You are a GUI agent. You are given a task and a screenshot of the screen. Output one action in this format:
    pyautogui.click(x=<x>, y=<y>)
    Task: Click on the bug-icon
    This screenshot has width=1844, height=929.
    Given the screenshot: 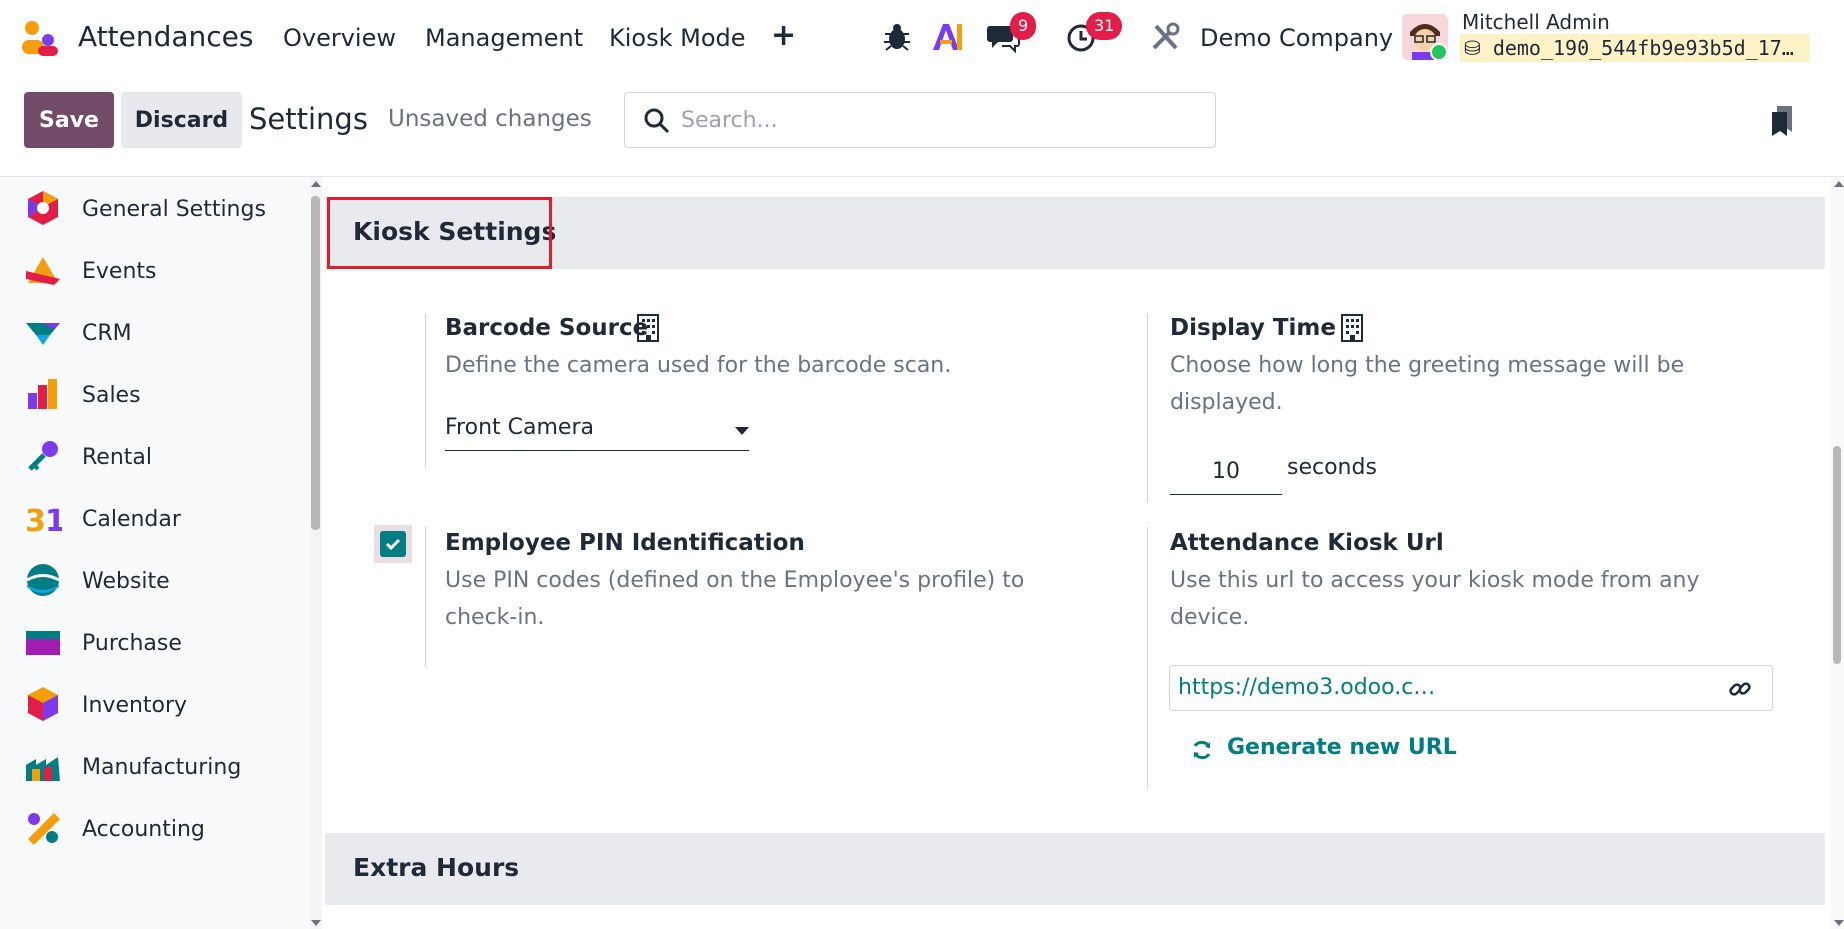 What is the action you would take?
    pyautogui.click(x=897, y=37)
    